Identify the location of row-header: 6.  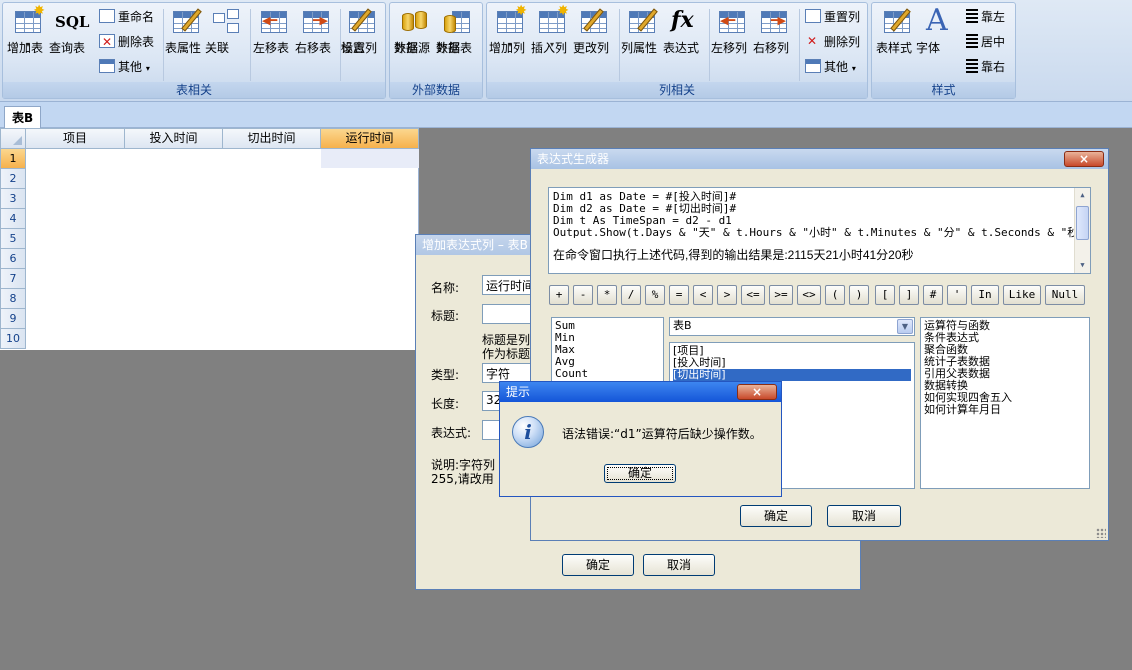
(13, 259).